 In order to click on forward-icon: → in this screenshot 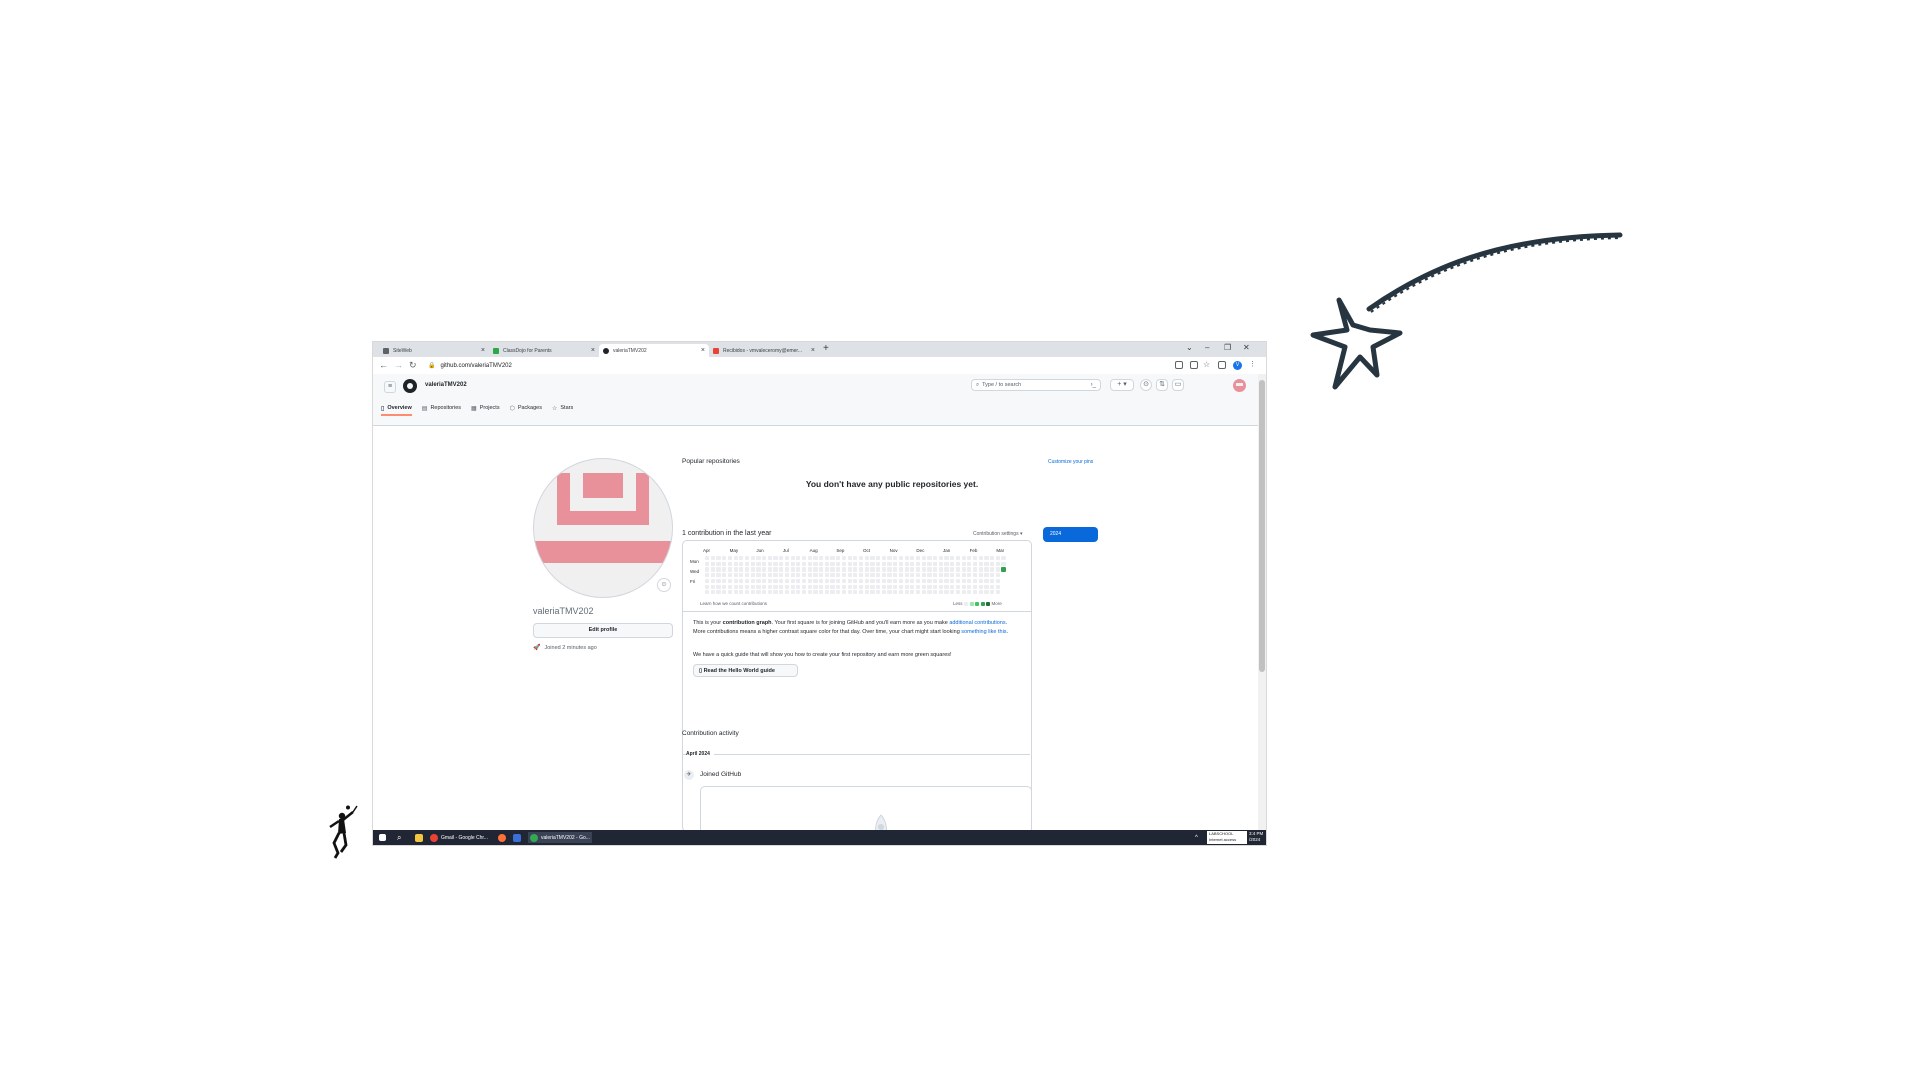, I will do `click(398, 365)`.